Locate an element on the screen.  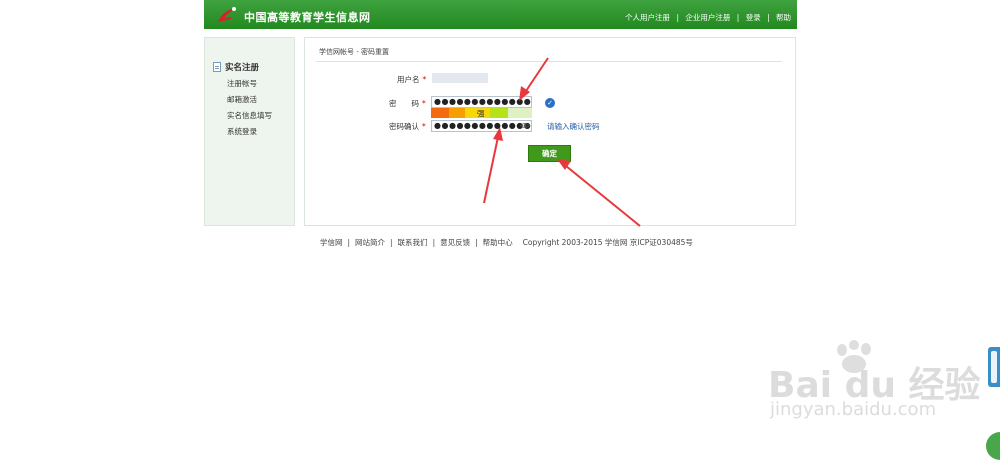
confirm-password-label: 密码确认 * is located at coordinates (407, 126).